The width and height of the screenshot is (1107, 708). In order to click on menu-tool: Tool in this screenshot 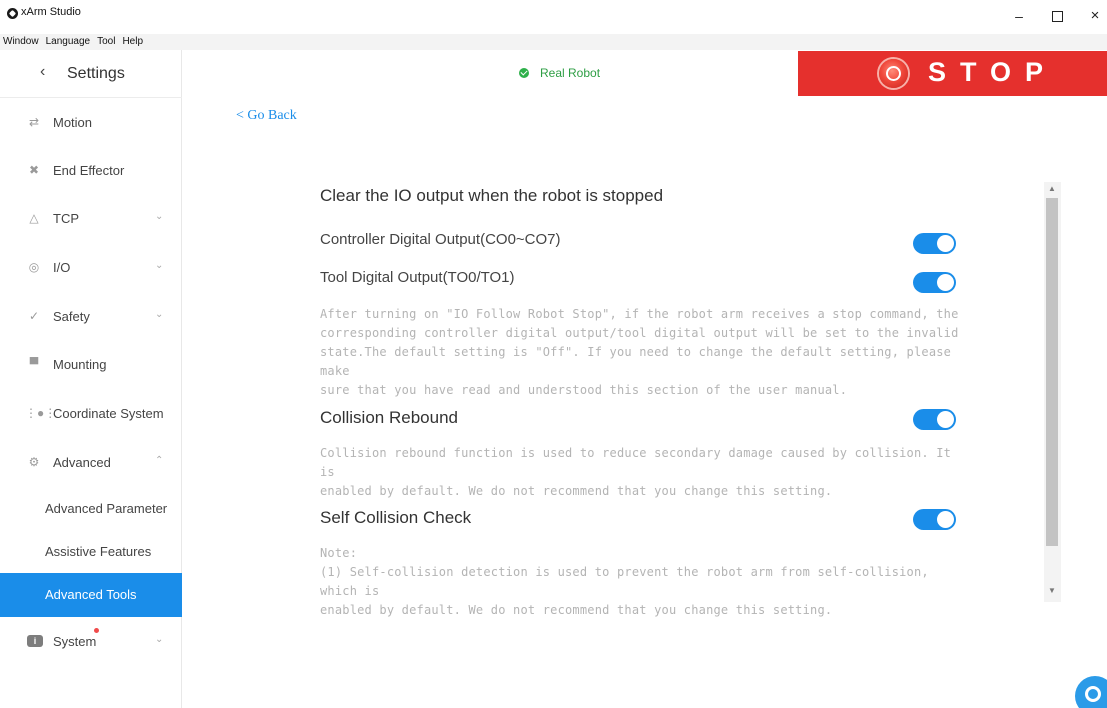, I will do `click(106, 42)`.